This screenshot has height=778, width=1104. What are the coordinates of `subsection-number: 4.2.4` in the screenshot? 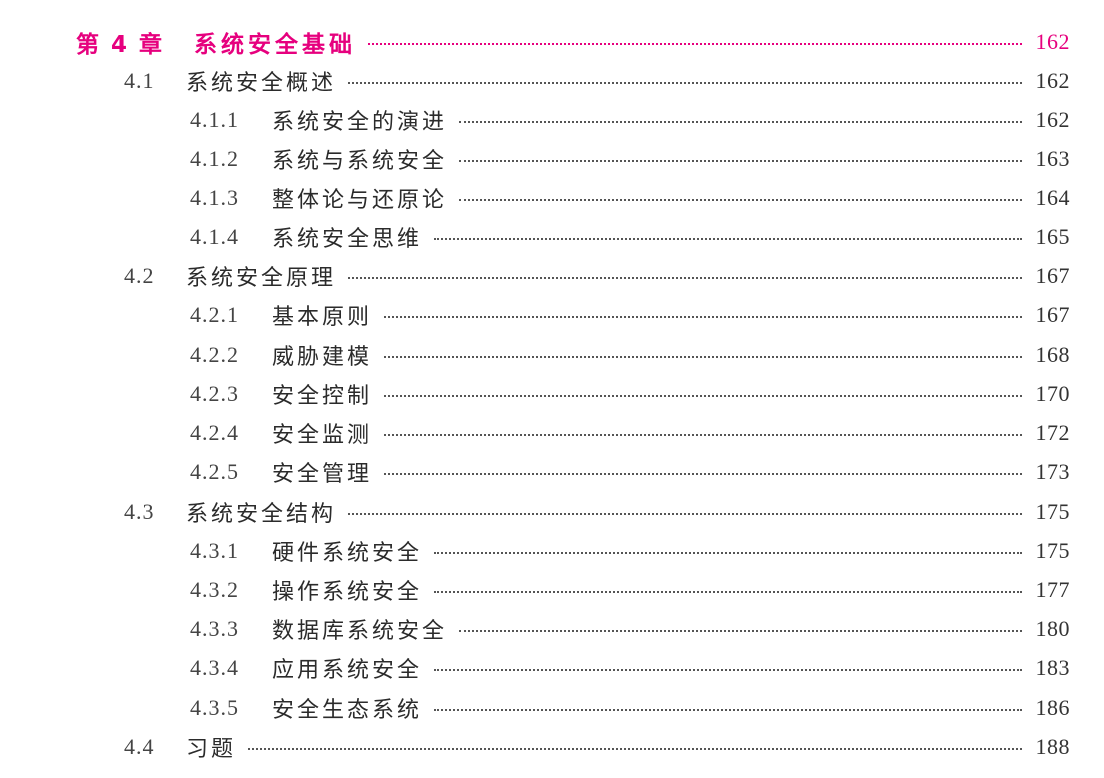 It's located at (214, 432).